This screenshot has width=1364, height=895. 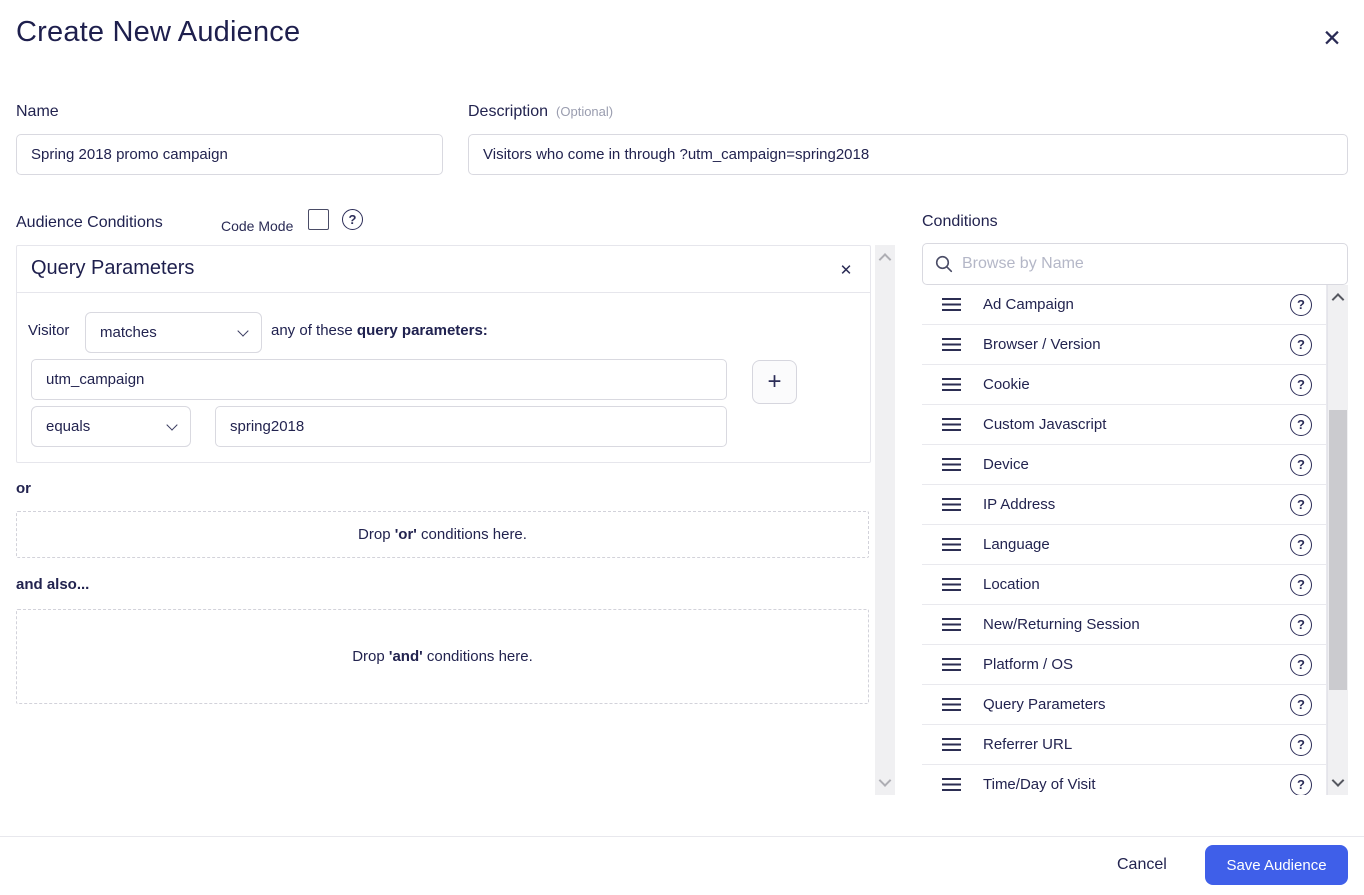 What do you see at coordinates (1124, 345) in the screenshot?
I see `condition-list-item: Browser / Version?` at bounding box center [1124, 345].